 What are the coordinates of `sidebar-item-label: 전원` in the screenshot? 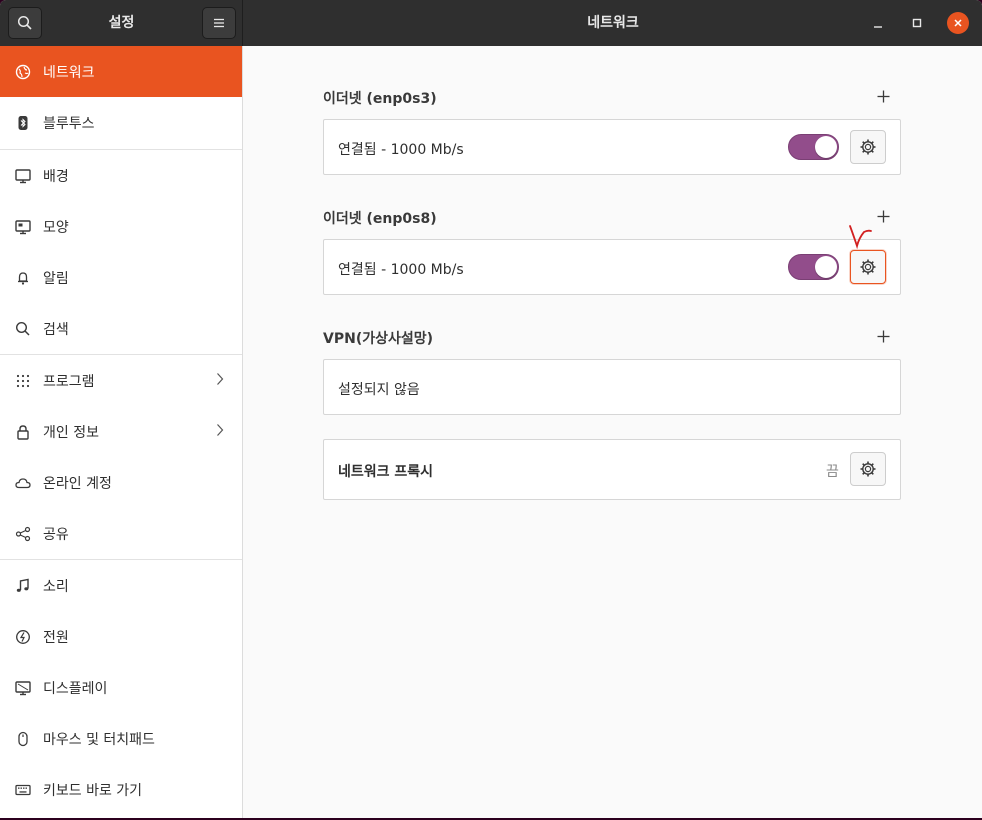 It's located at (56, 637).